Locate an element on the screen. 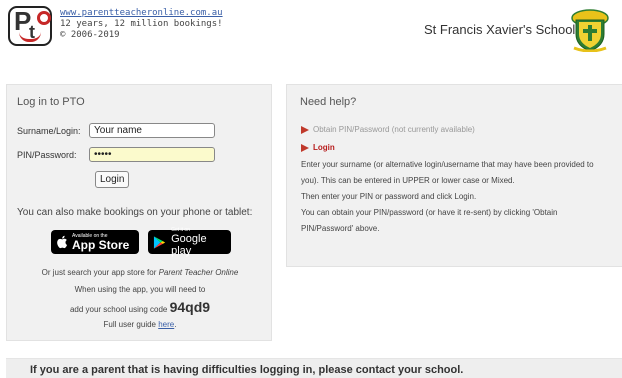 Image resolution: width=622 pixels, height=378 pixels. pto-logo: P t is located at coordinates (30, 26).